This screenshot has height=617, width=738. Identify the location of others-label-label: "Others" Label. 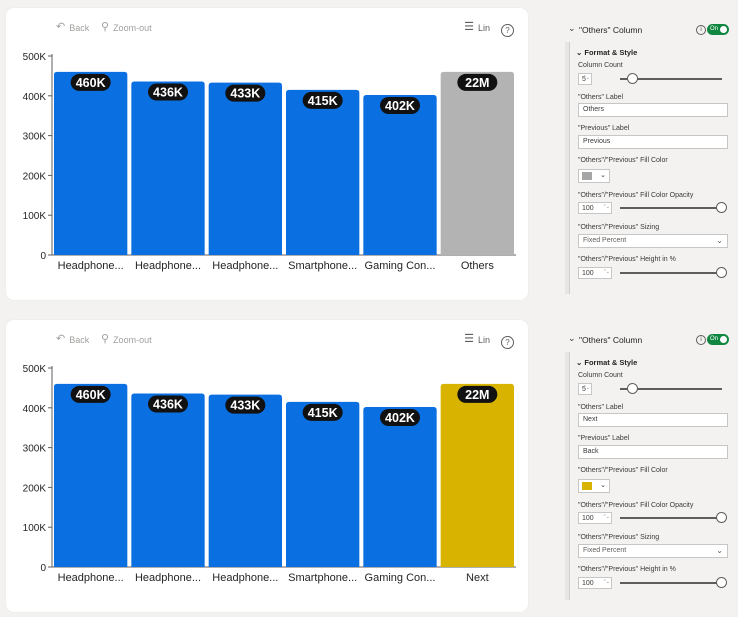
(601, 97).